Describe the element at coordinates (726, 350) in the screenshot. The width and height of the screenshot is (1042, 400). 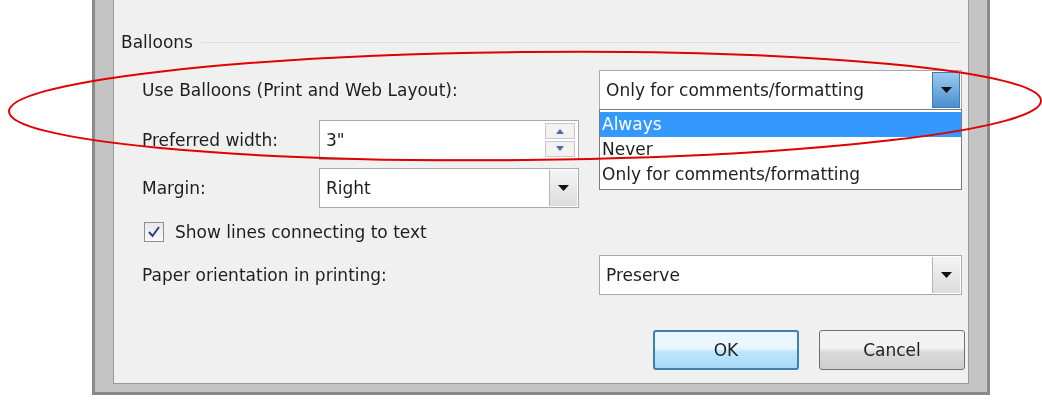
I see `dialog-button: OK` at that location.